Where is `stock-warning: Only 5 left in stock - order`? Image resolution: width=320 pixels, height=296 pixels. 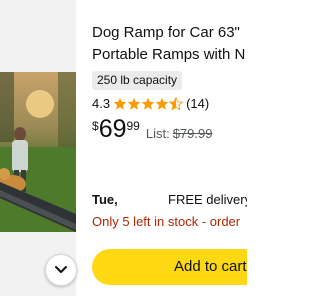
stock-warning: Only 5 left in stock - order is located at coordinates (166, 221).